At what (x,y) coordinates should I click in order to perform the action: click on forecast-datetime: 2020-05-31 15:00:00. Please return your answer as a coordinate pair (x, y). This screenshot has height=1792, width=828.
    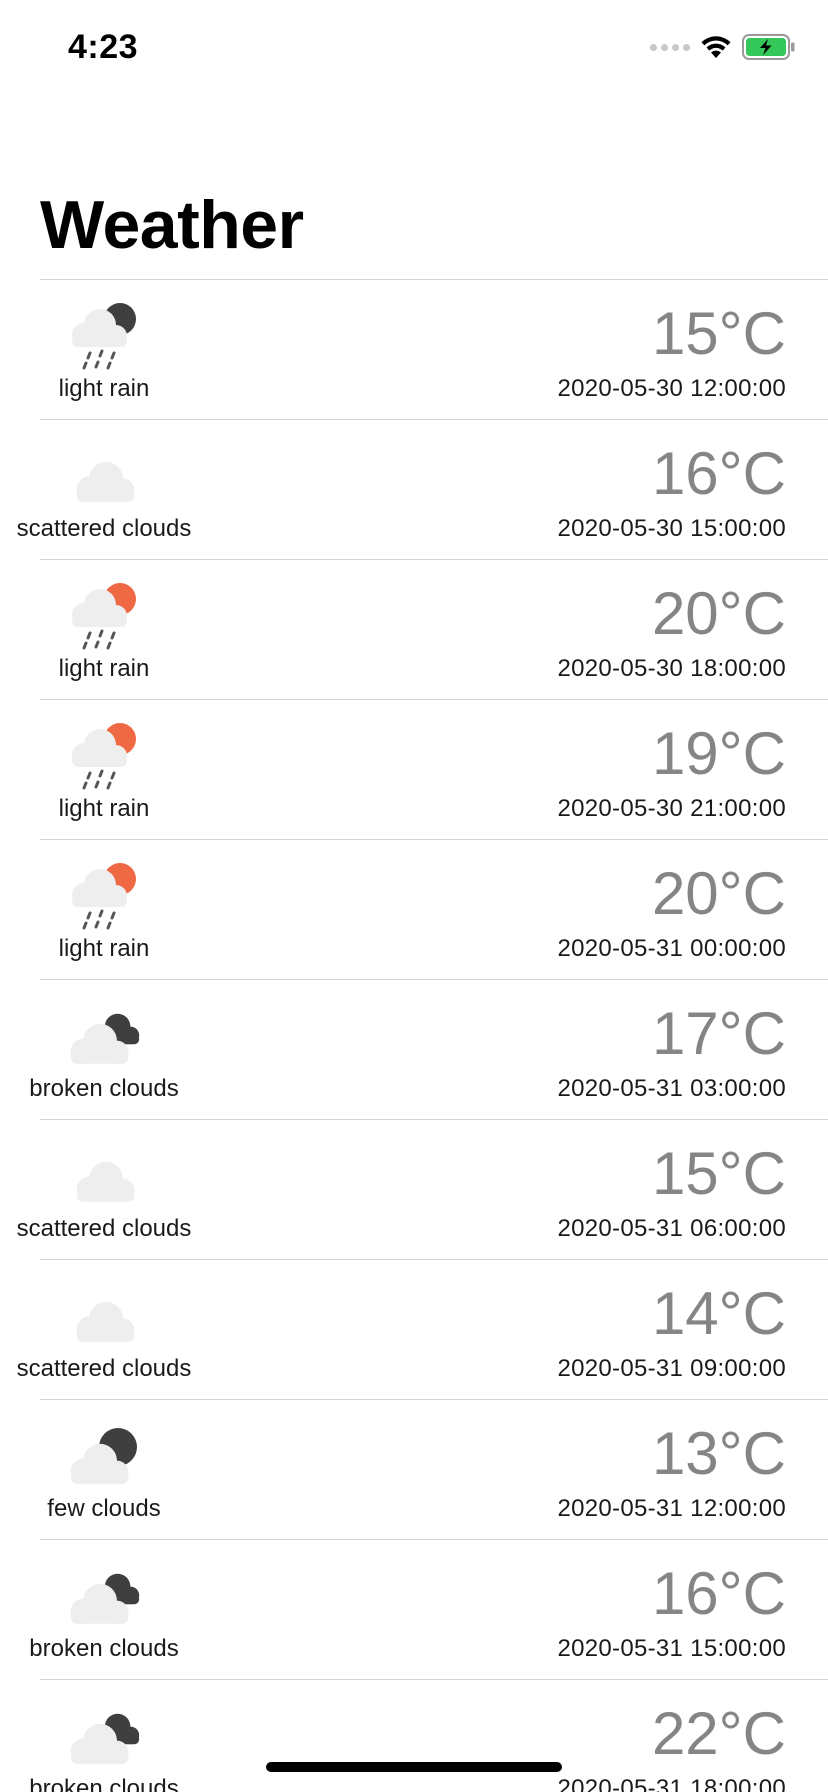
    Looking at the image, I should click on (671, 1648).